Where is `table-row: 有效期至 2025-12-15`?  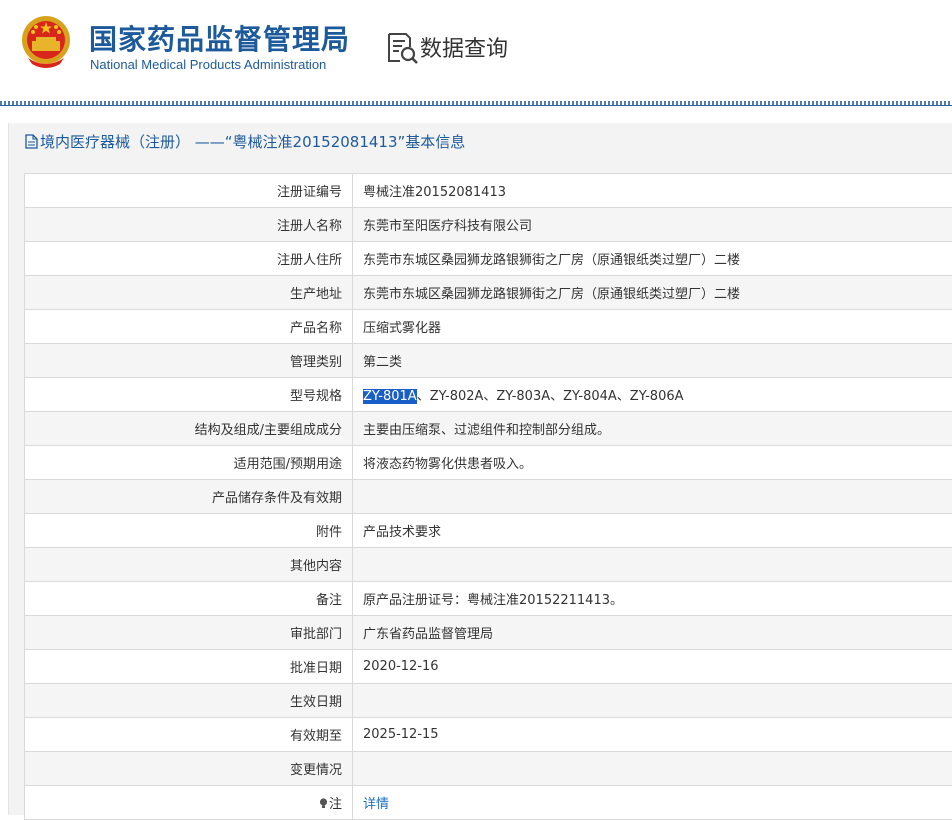 table-row: 有效期至 2025-12-15 is located at coordinates (488, 735).